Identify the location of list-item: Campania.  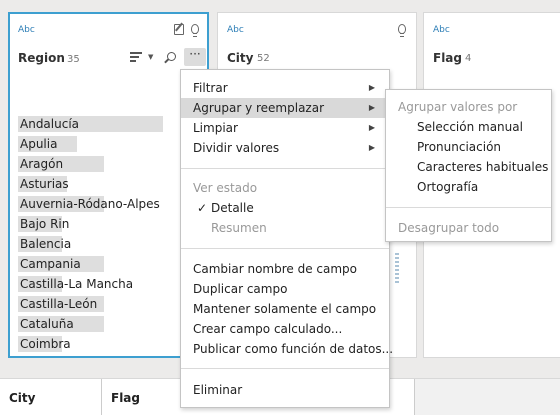
(98, 264).